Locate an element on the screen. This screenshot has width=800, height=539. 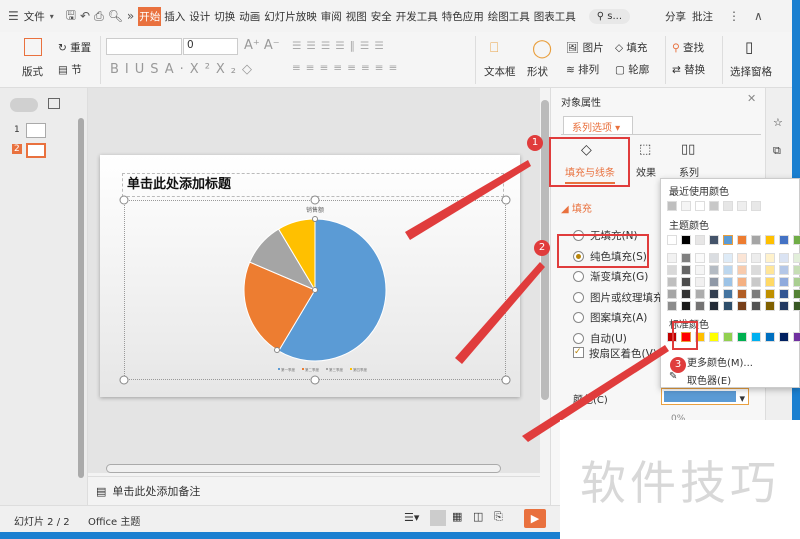
step-badge-2: 2 is located at coordinates (542, 248).